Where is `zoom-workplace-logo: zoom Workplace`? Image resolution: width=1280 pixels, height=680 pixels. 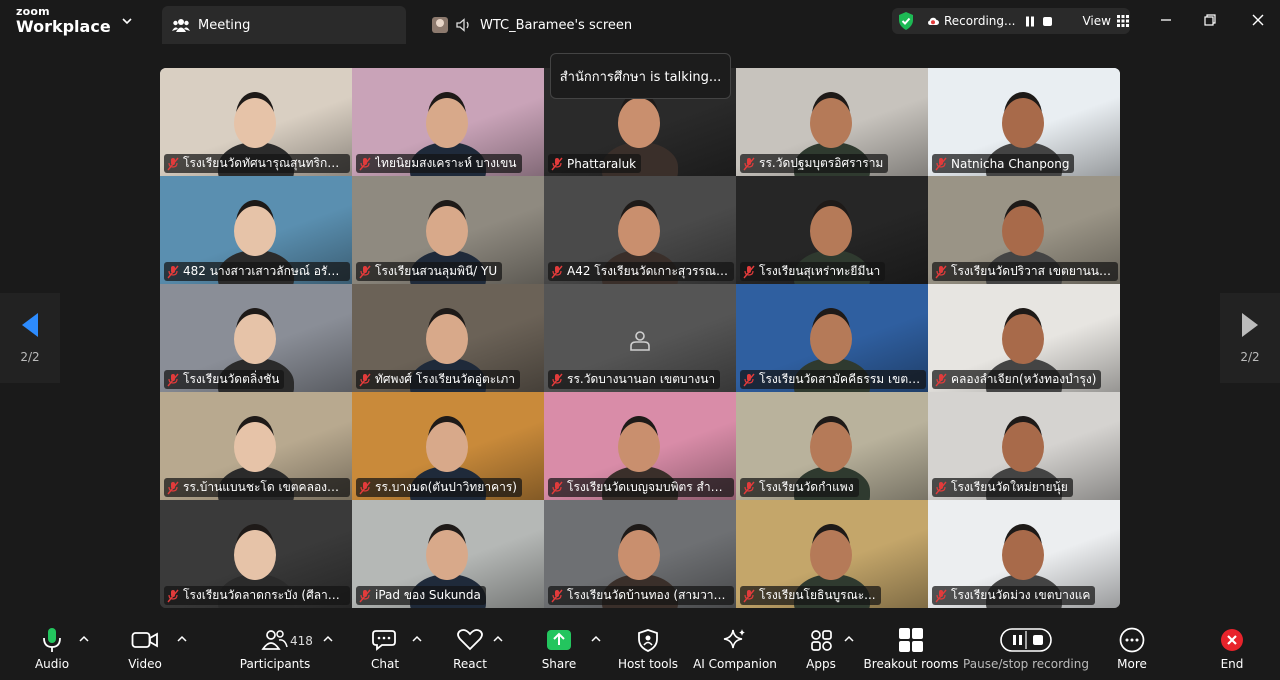 zoom-workplace-logo: zoom Workplace is located at coordinates (63, 20).